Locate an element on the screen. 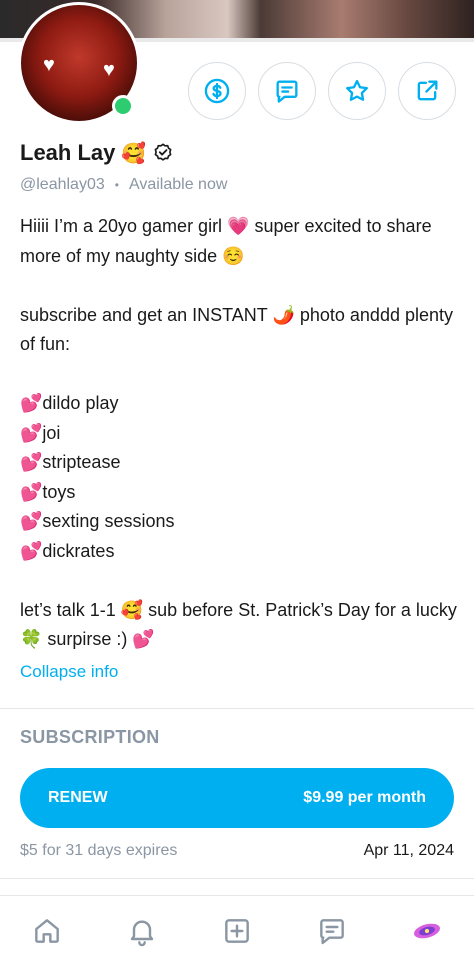 This screenshot has width=474, height=966. message-icon is located at coordinates (287, 91).